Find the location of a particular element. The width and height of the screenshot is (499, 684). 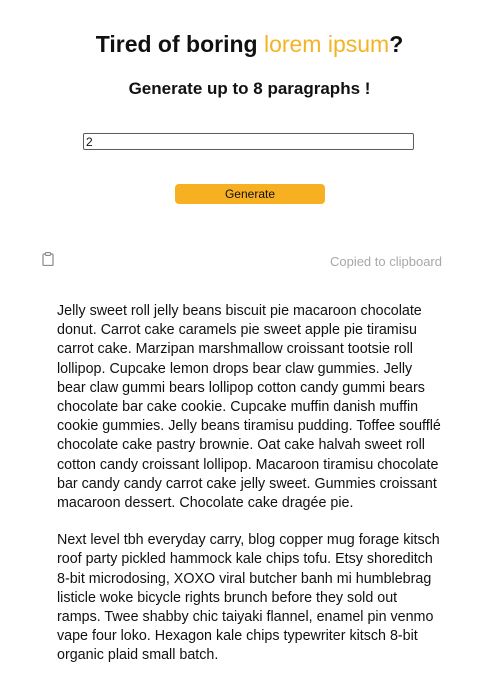

paragraph-count-input is located at coordinates (248, 141).